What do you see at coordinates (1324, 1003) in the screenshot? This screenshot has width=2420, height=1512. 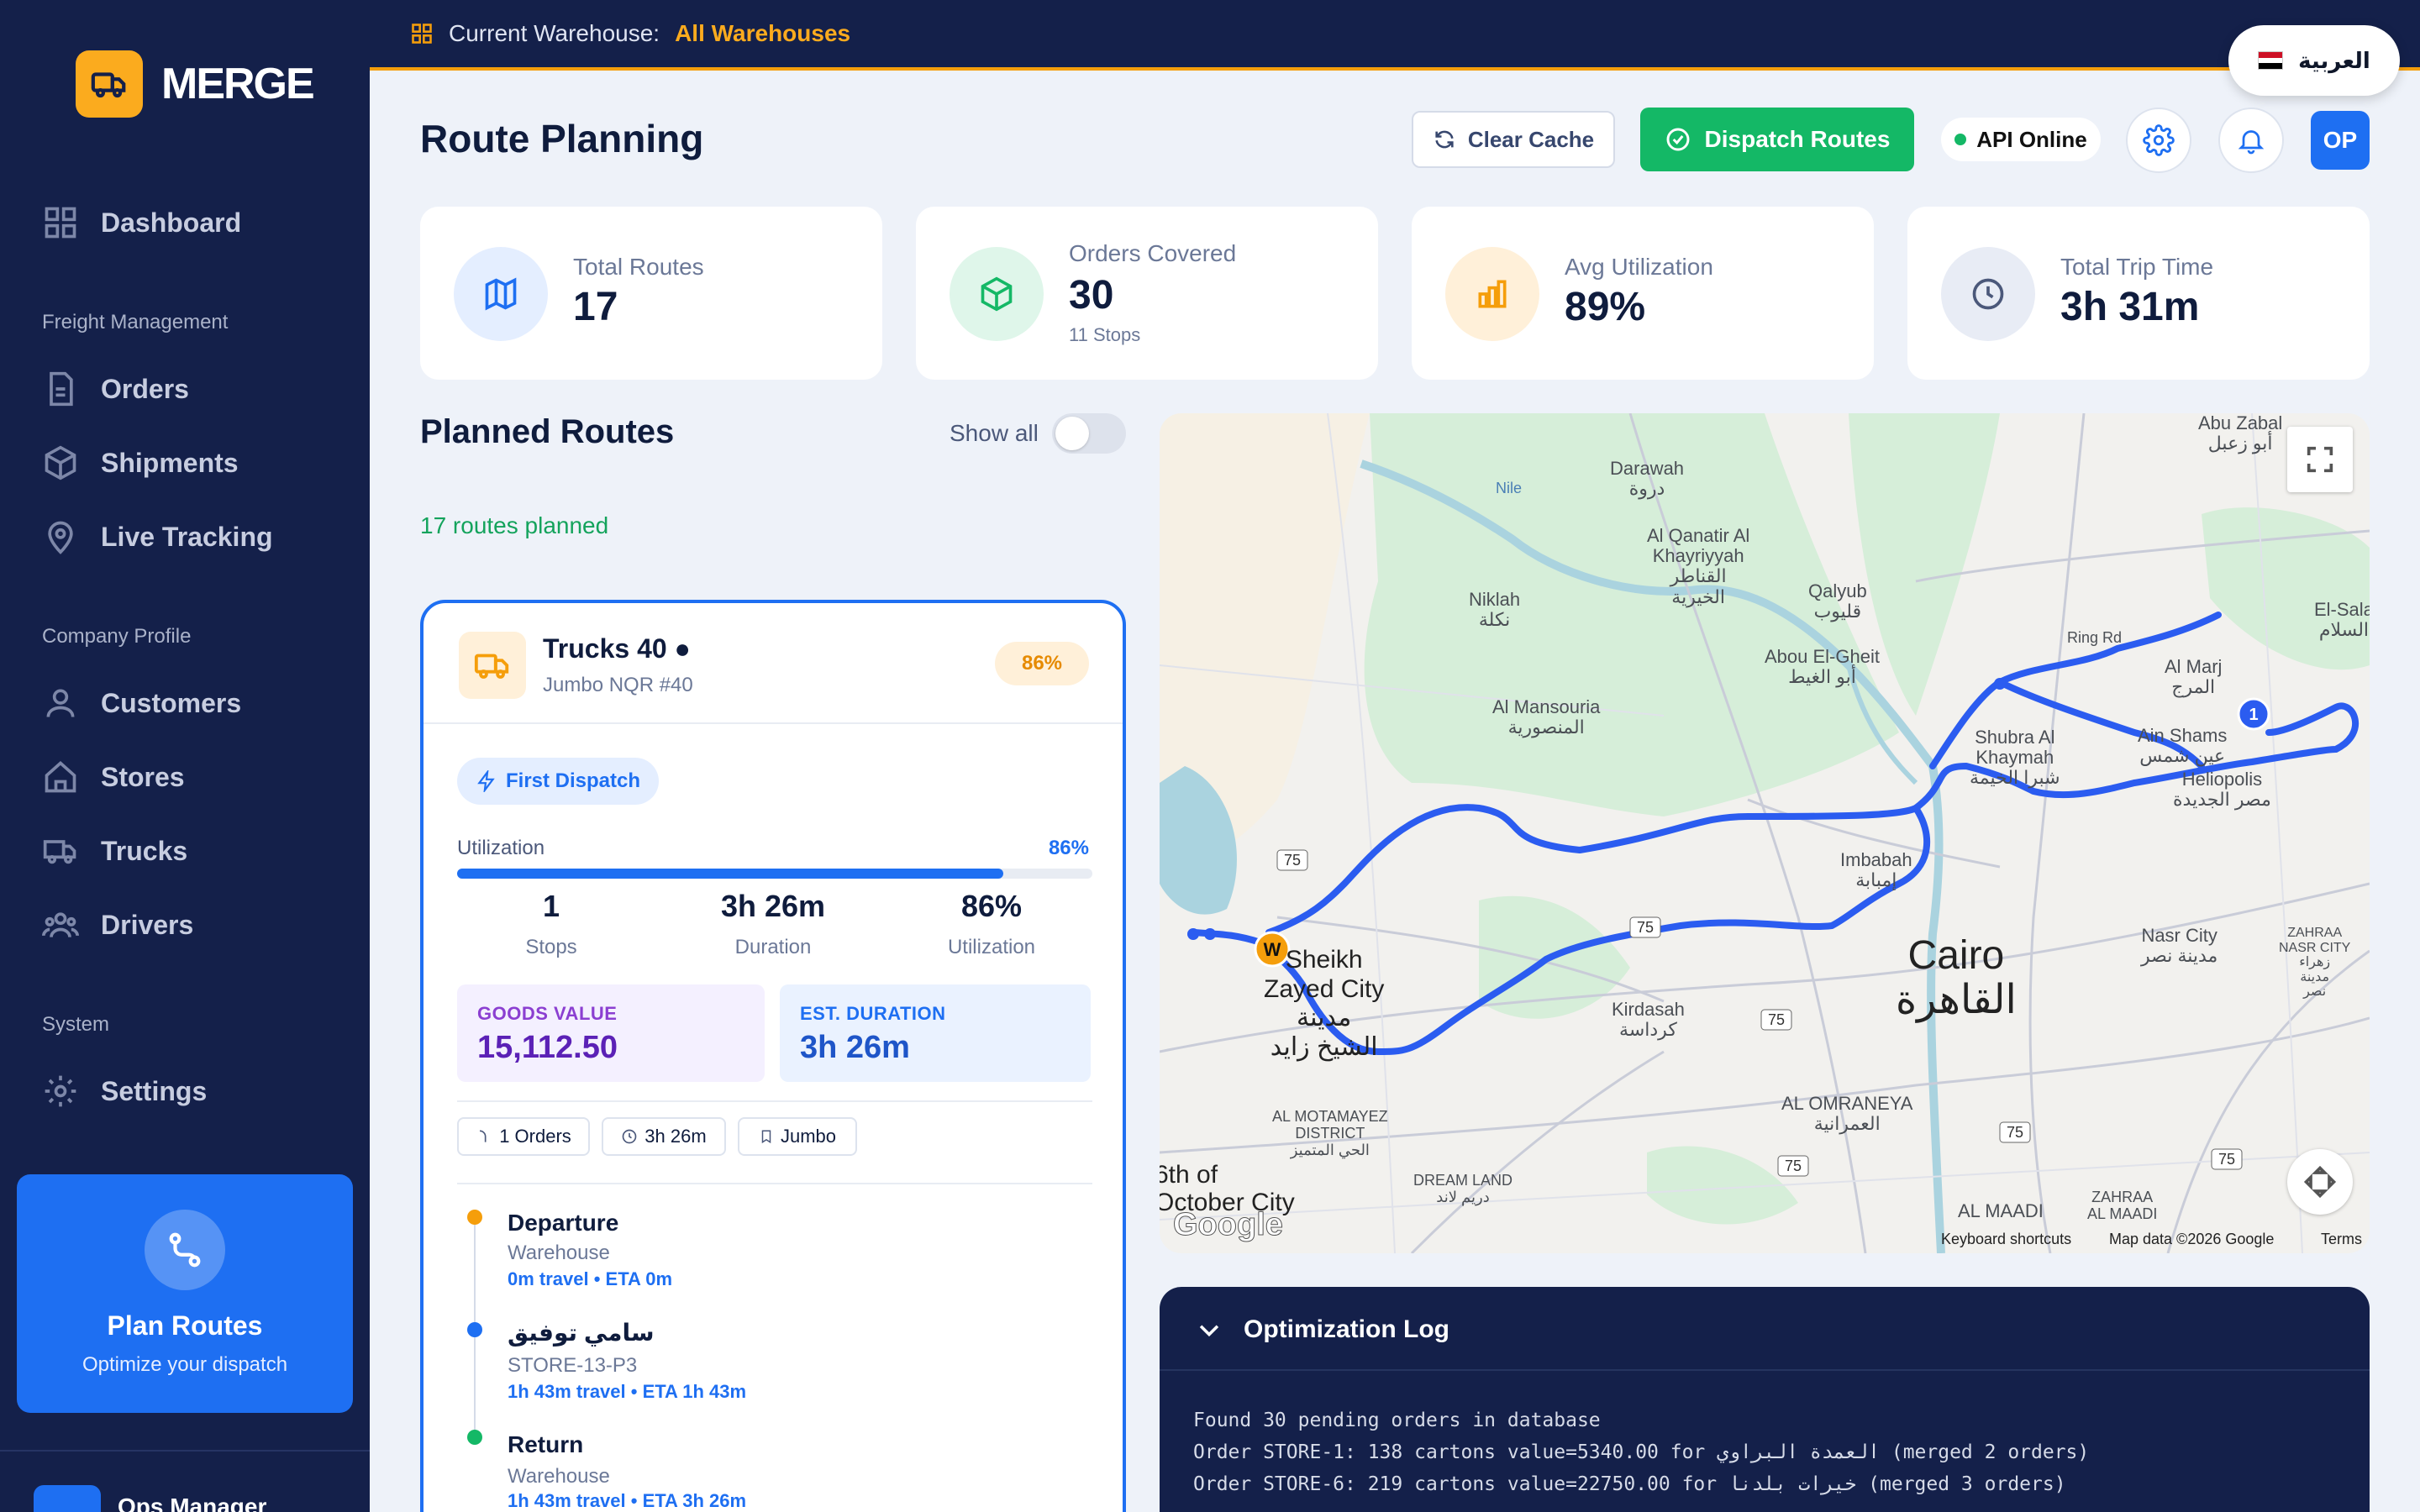 I see `map-label-sheikh-zayed: Sheikh Zayed City مدينة الشيخ زايد` at bounding box center [1324, 1003].